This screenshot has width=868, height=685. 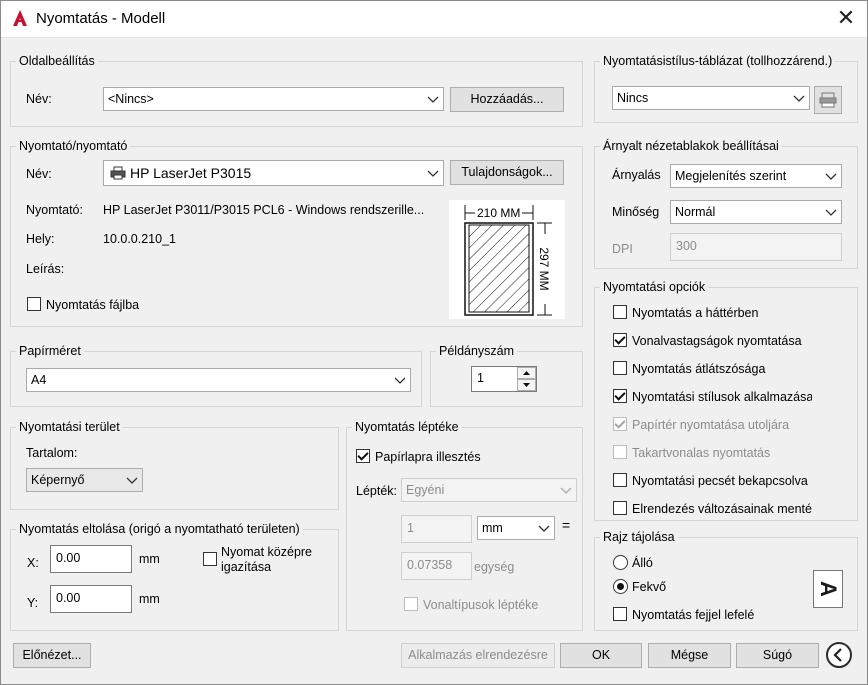 What do you see at coordinates (33, 563) in the screenshot?
I see `offset-x-label: X:` at bounding box center [33, 563].